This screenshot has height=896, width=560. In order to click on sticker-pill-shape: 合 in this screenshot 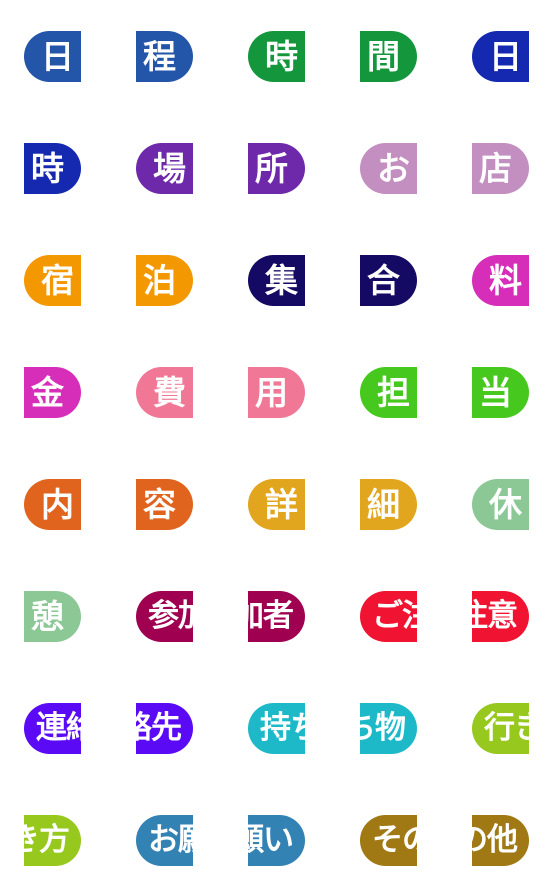, I will do `click(388, 280)`.